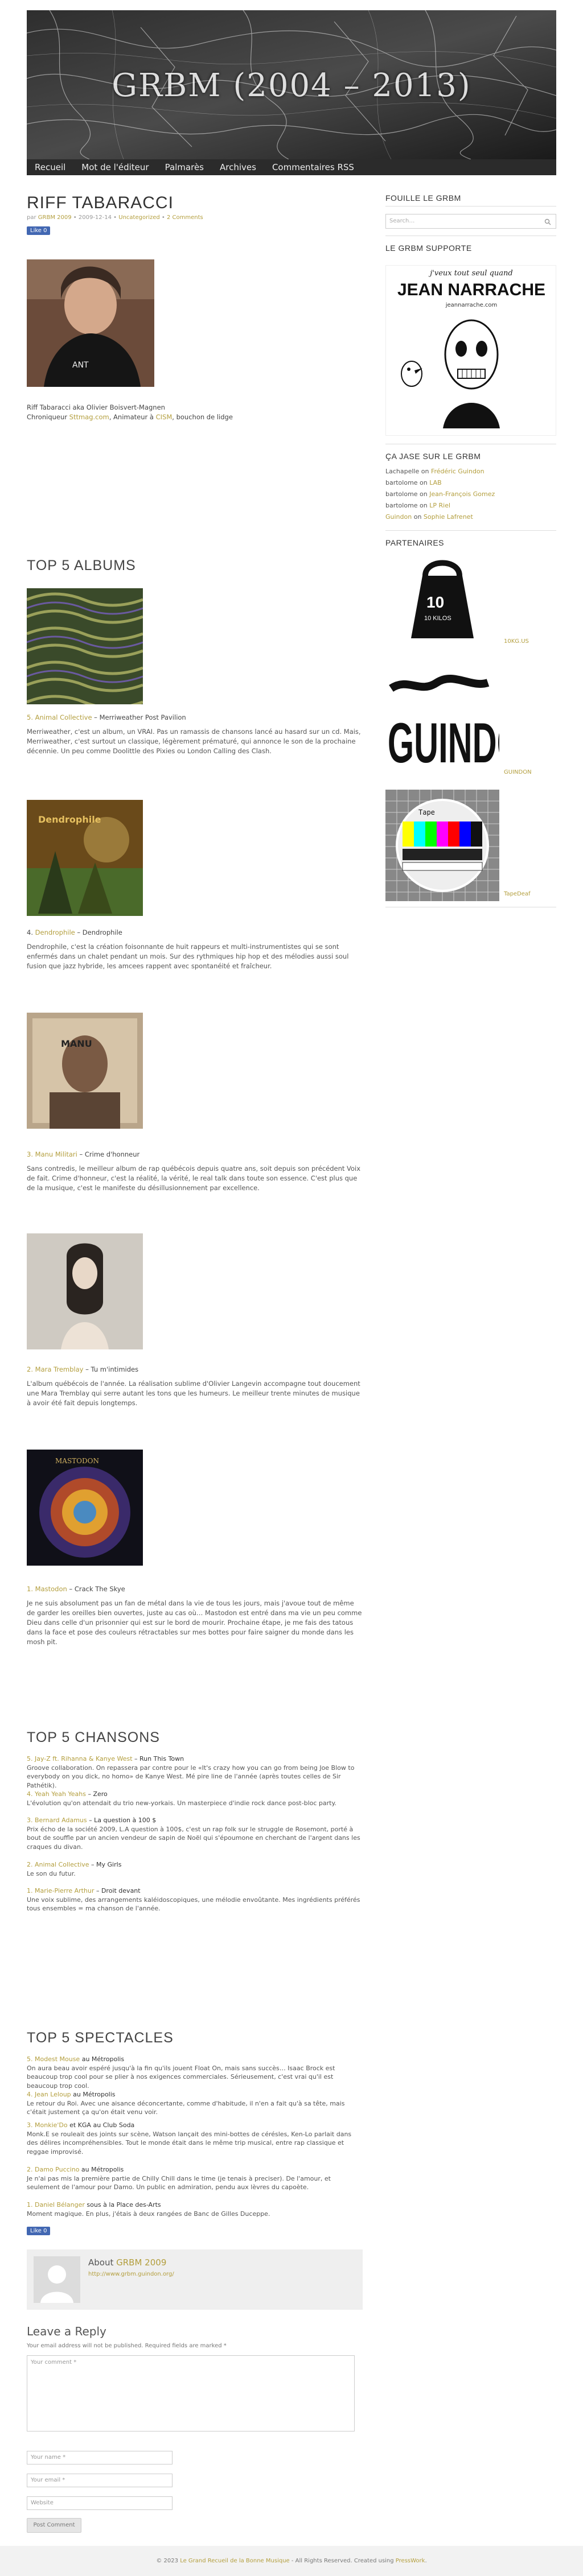  Describe the element at coordinates (423, 198) in the screenshot. I see `search-heading: FOUILLE LE GRBM` at that location.